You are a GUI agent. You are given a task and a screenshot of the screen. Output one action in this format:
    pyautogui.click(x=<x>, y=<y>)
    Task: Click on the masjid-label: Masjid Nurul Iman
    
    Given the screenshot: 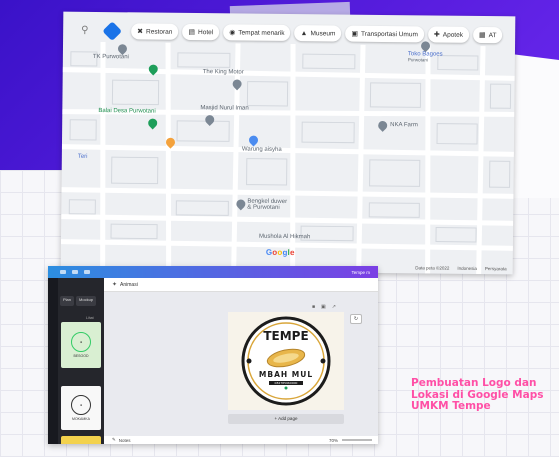 What is the action you would take?
    pyautogui.click(x=224, y=108)
    